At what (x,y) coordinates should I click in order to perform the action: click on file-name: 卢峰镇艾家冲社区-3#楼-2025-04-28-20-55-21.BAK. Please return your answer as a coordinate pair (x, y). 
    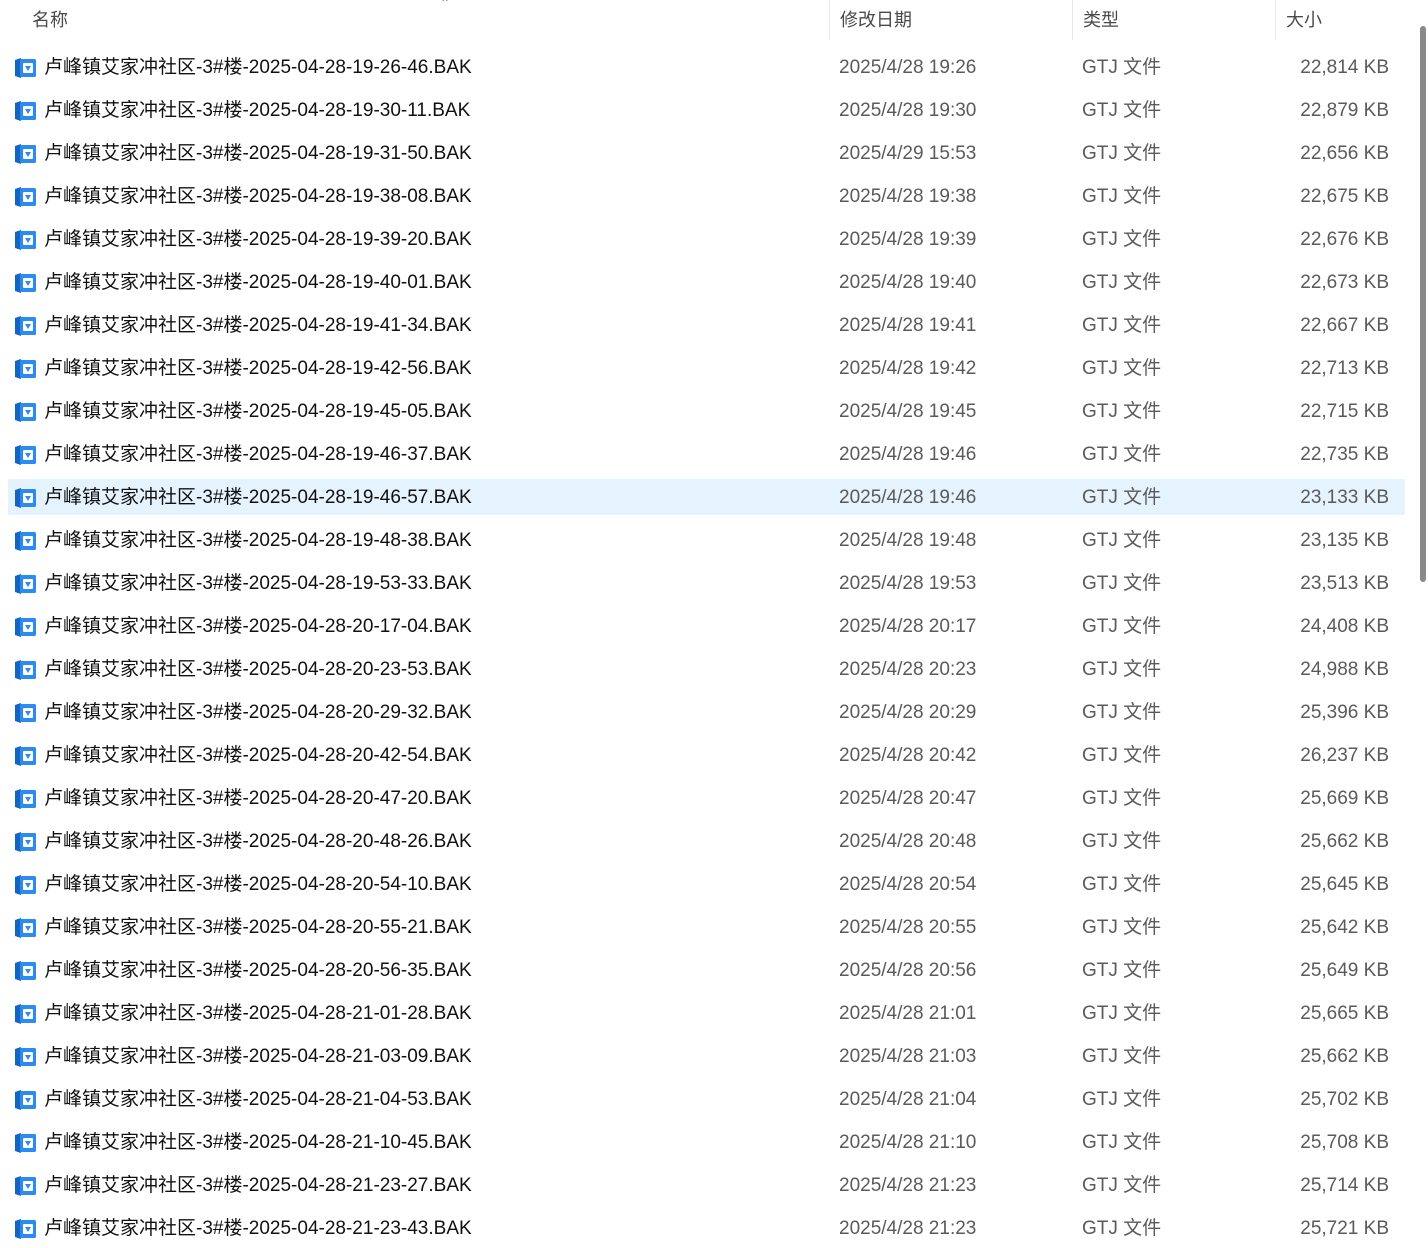
    Looking at the image, I should click on (258, 927).